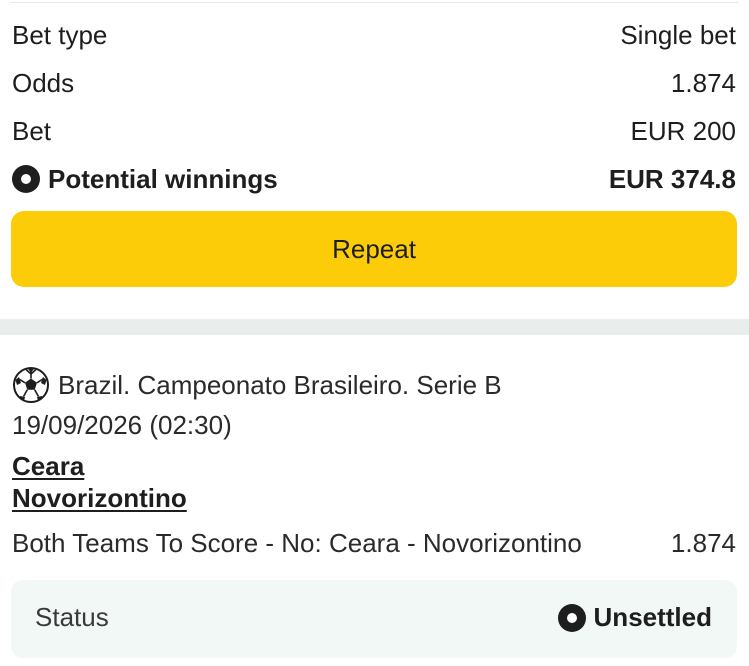 This screenshot has height=666, width=749. I want to click on away-team-link: Novorizontino, so click(99, 498).